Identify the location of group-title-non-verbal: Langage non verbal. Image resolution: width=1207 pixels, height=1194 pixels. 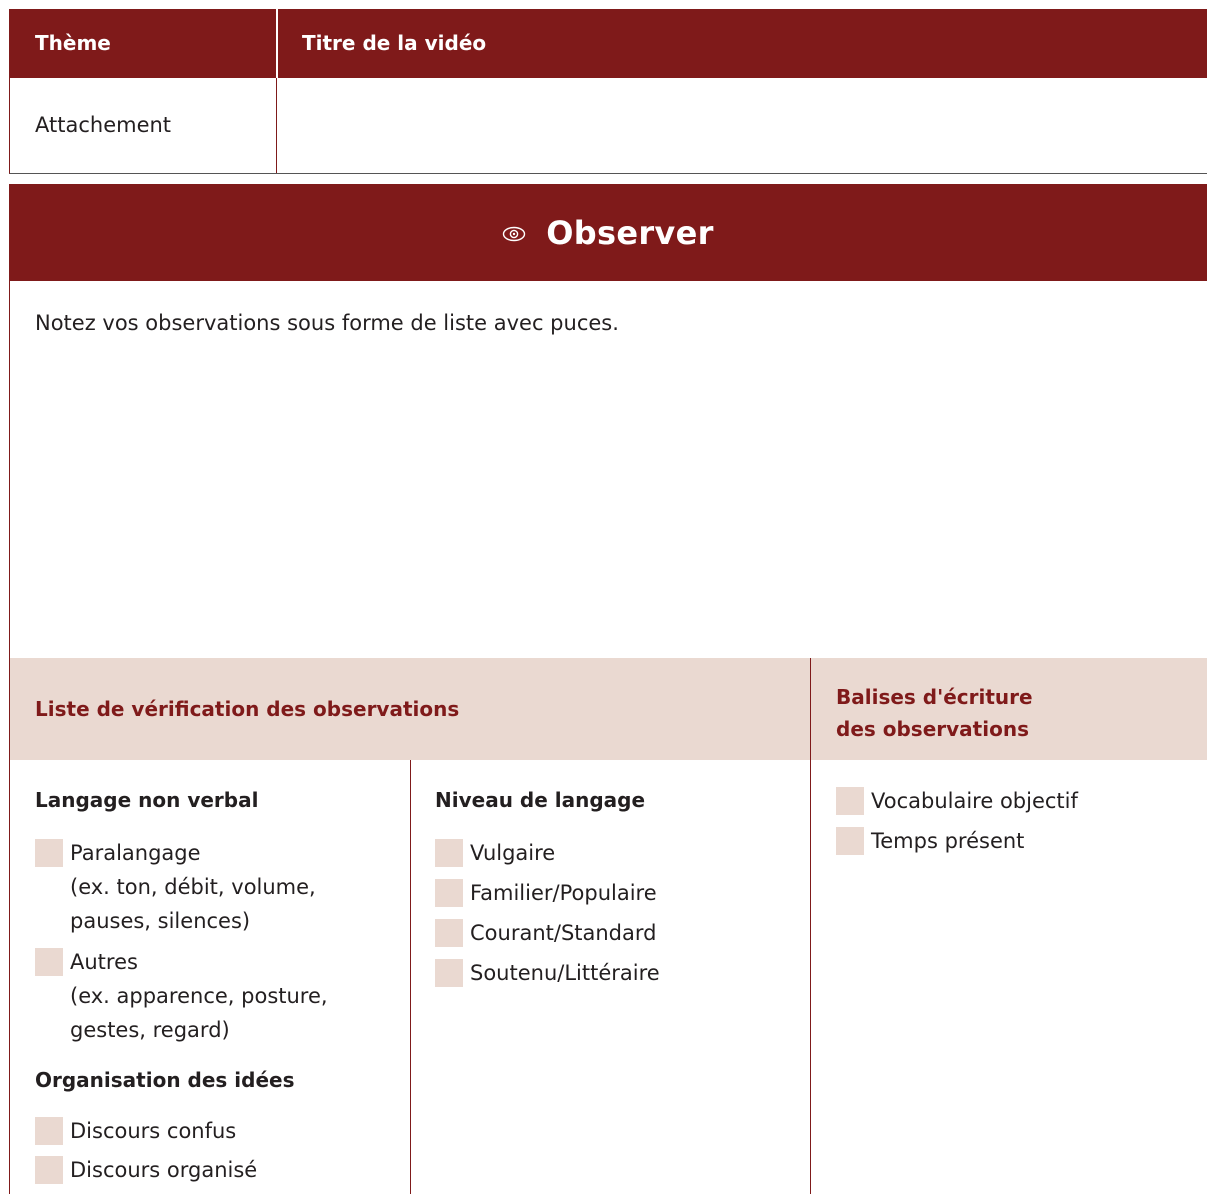
(147, 800).